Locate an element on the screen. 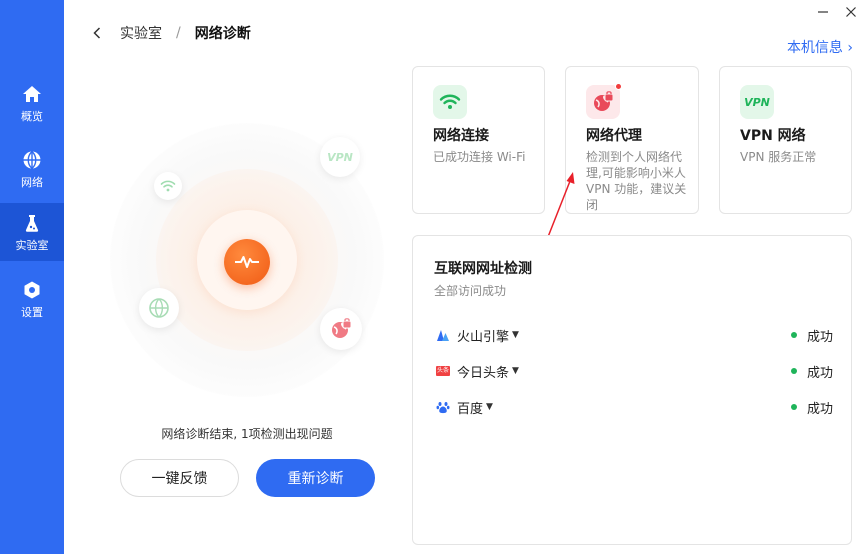 The width and height of the screenshot is (867, 554). feedback-button: 一键反馈 is located at coordinates (179, 478).